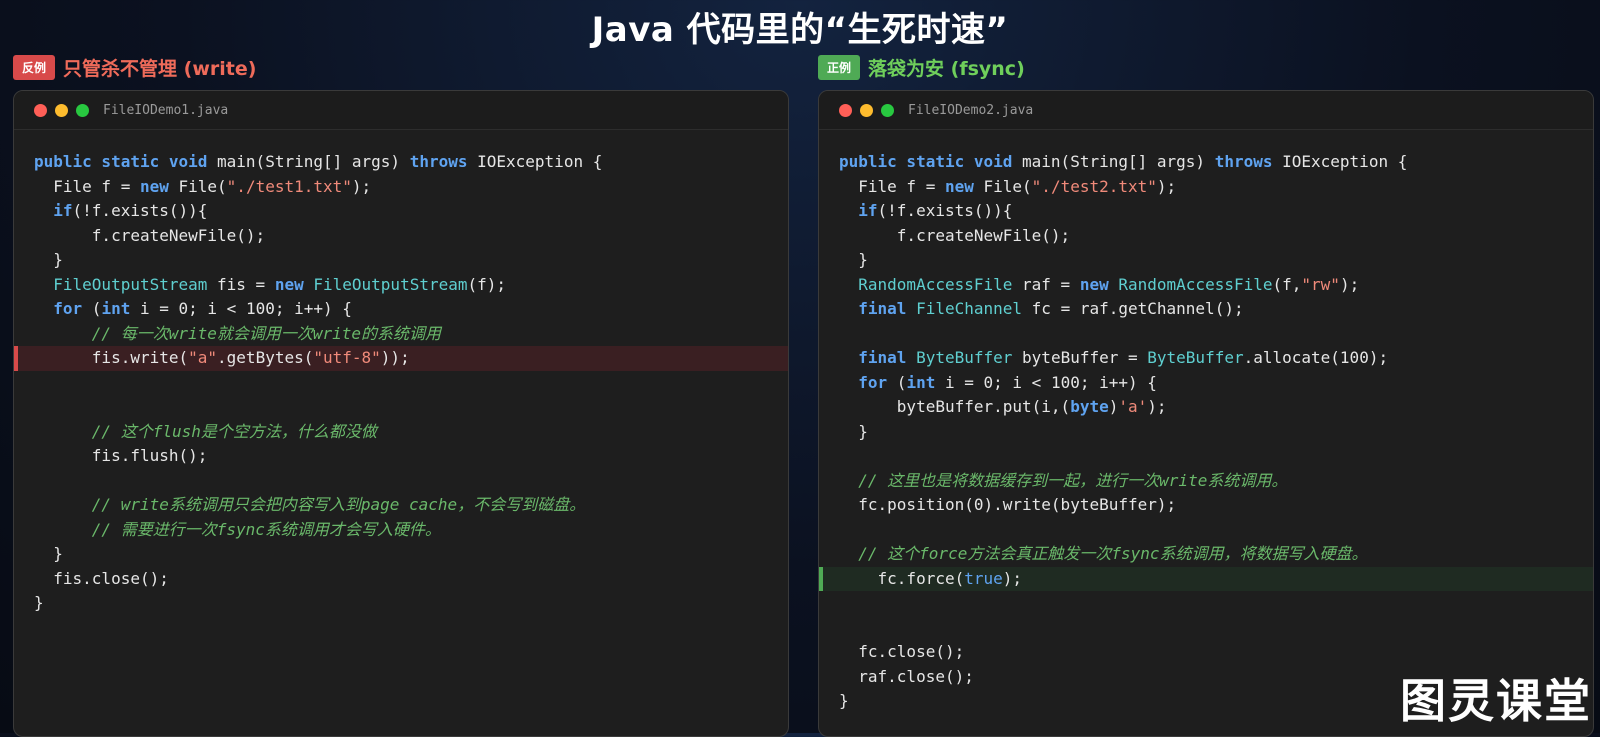 The width and height of the screenshot is (1600, 737). I want to click on good-example-title: 落袋为安 (fsync), so click(946, 68).